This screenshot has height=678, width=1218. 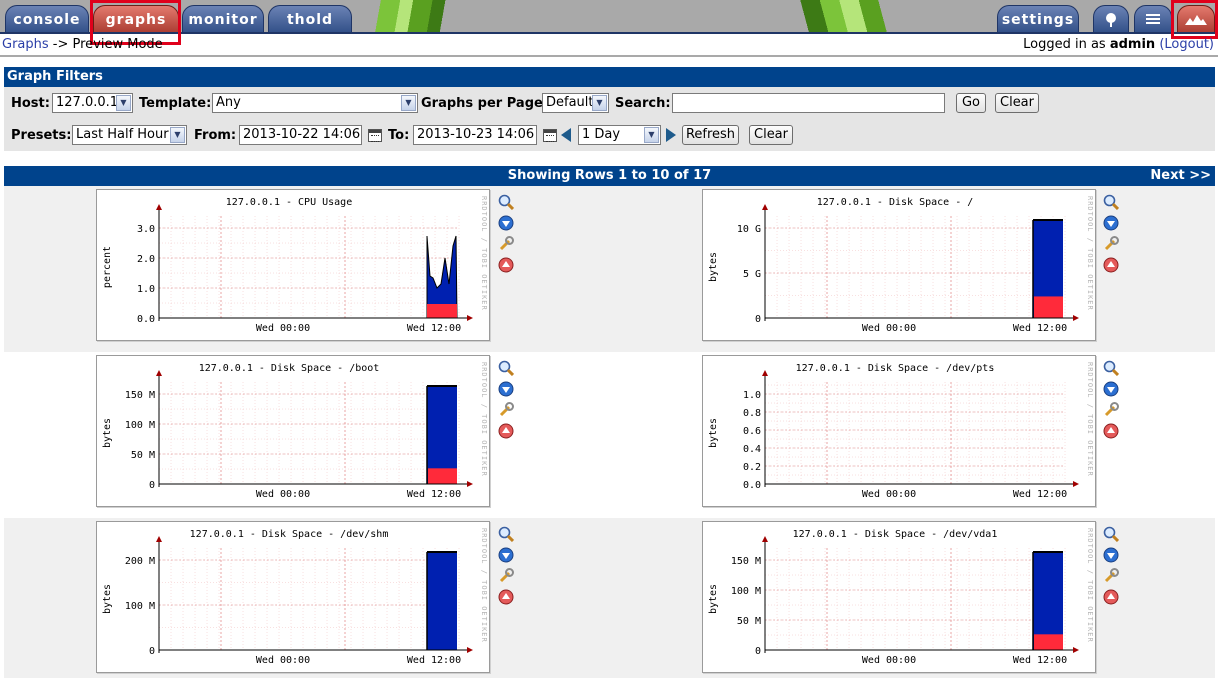 What do you see at coordinates (575, 103) in the screenshot?
I see `graphs-per-page-select: Default ▼` at bounding box center [575, 103].